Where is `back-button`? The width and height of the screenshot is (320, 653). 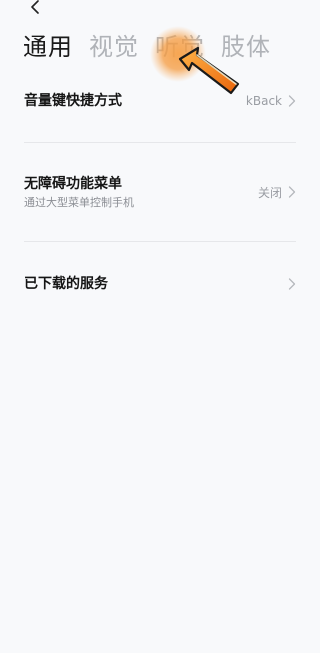 back-button is located at coordinates (37, 9).